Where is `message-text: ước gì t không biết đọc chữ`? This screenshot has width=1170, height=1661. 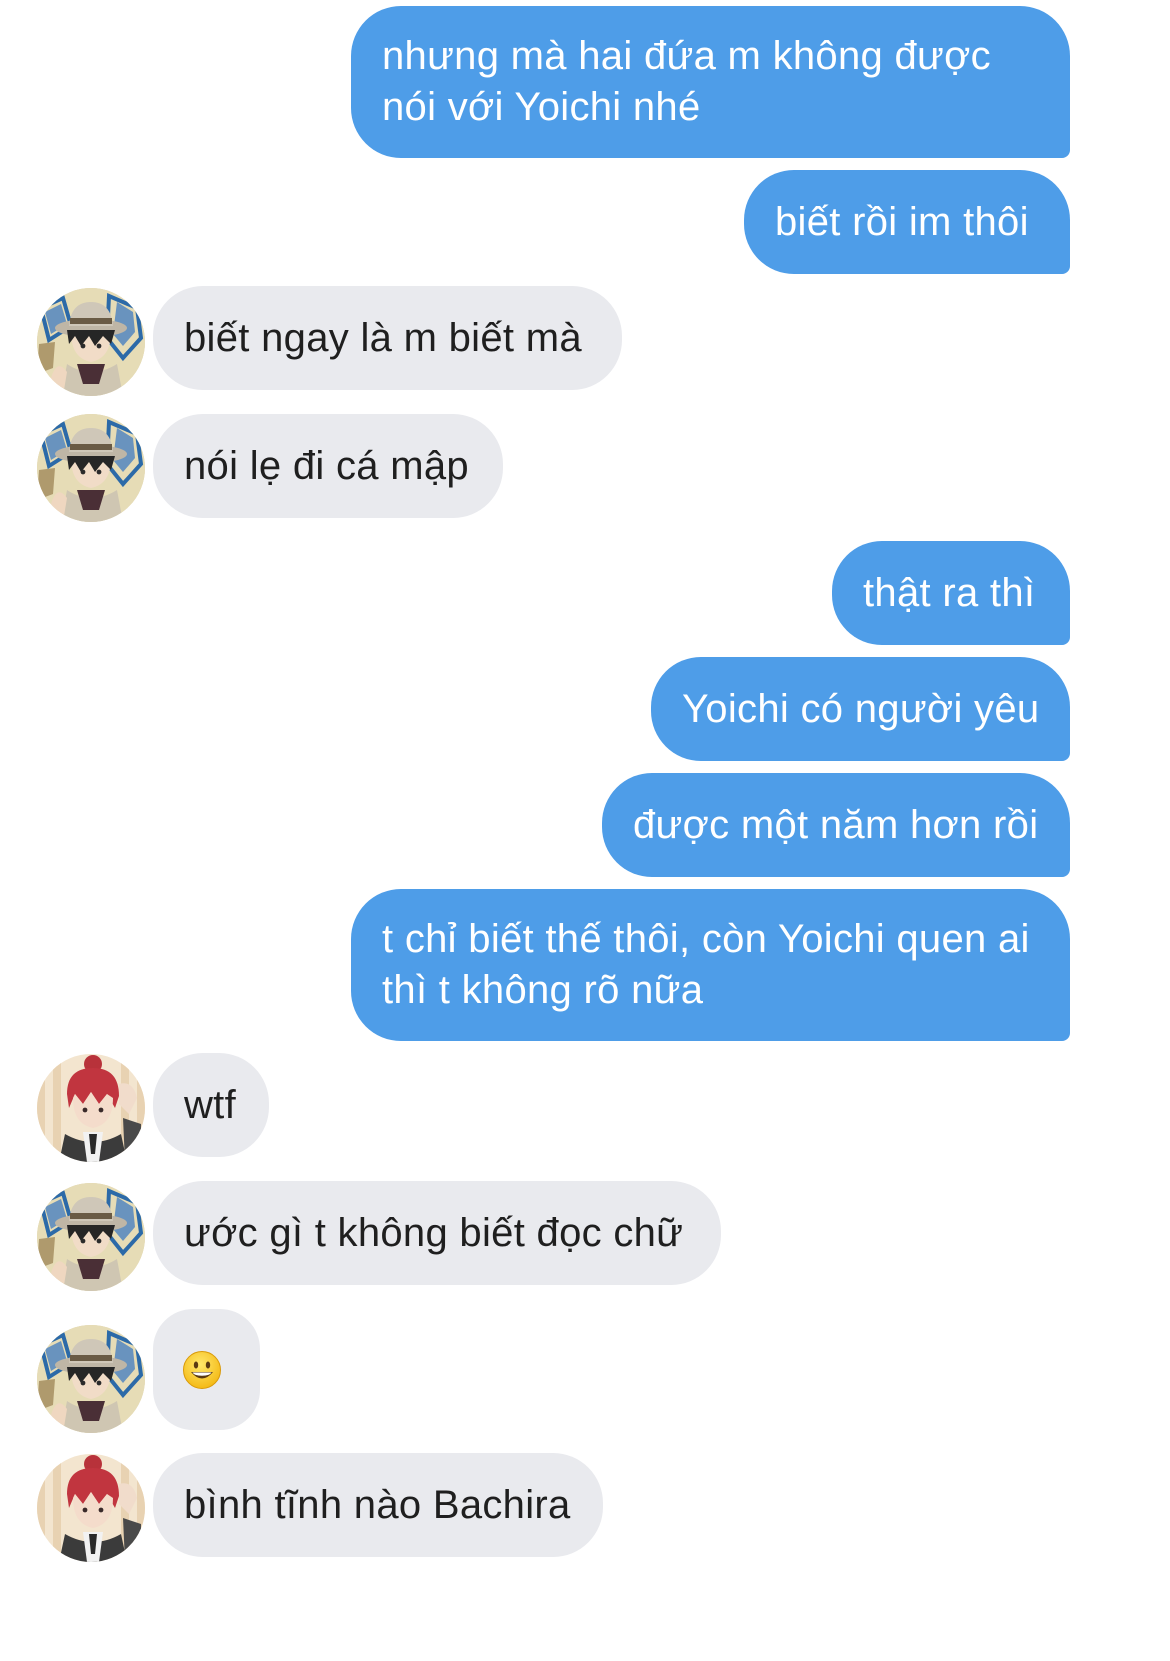 message-text: ước gì t không biết đọc chữ is located at coordinates (434, 1232).